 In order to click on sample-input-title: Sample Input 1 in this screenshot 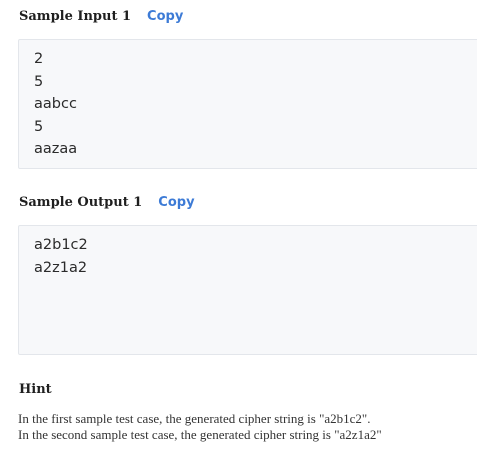, I will do `click(75, 16)`.